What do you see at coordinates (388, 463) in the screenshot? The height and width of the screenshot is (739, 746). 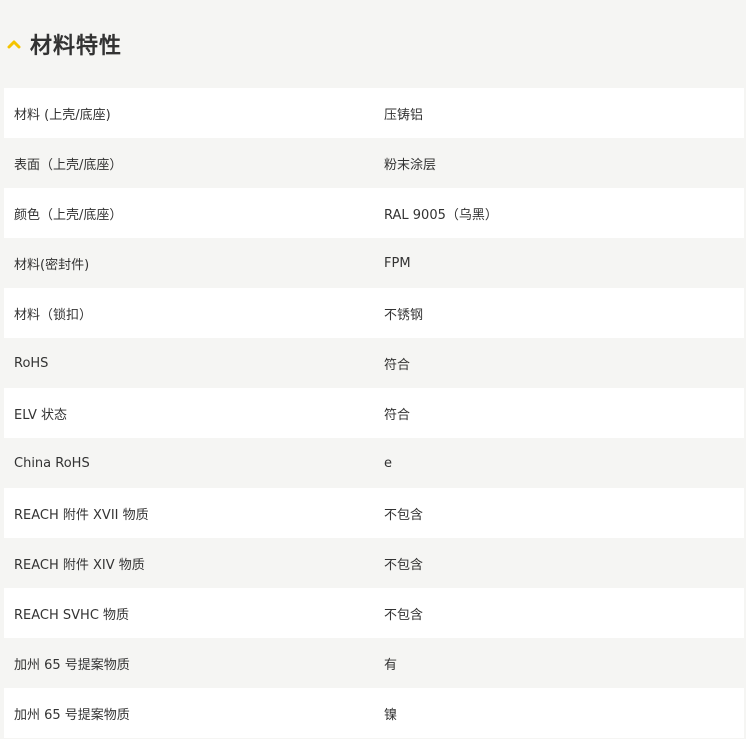 I see `property-value: e` at bounding box center [388, 463].